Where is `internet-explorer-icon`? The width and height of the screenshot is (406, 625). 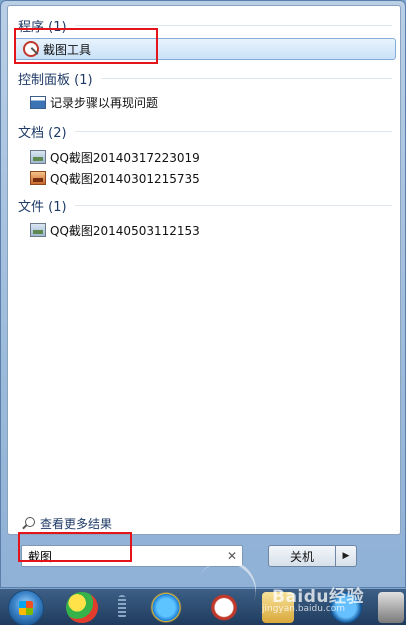 internet-explorer-icon is located at coordinates (166, 607).